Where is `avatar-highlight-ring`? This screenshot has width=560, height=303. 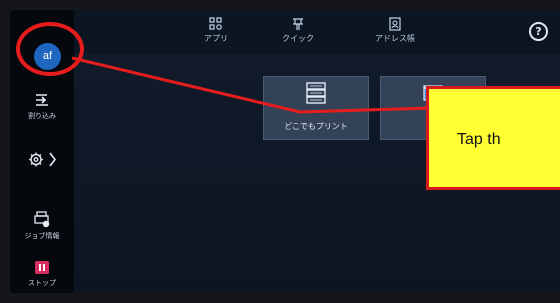 avatar-highlight-ring is located at coordinates (50, 49).